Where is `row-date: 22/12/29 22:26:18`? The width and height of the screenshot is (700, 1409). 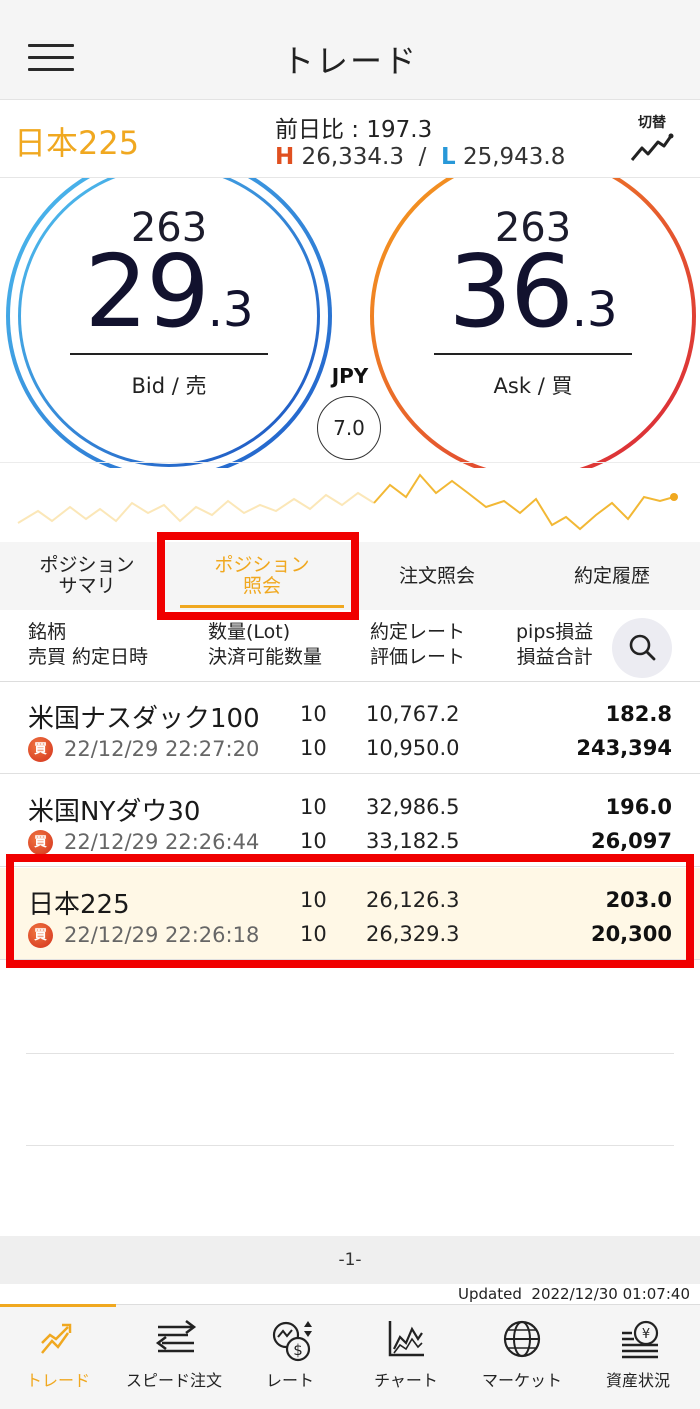 row-date: 22/12/29 22:26:18 is located at coordinates (162, 935).